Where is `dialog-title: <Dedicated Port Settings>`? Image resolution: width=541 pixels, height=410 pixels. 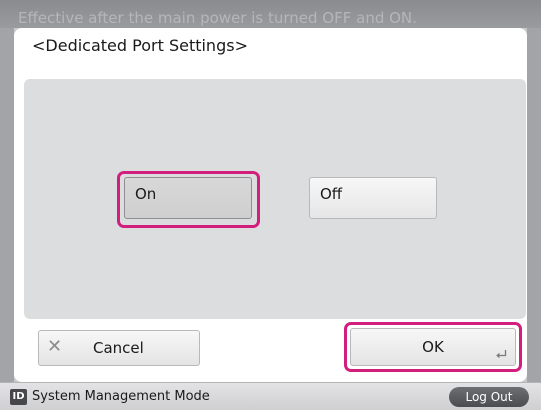
dialog-title: <Dedicated Port Settings> is located at coordinates (140, 45).